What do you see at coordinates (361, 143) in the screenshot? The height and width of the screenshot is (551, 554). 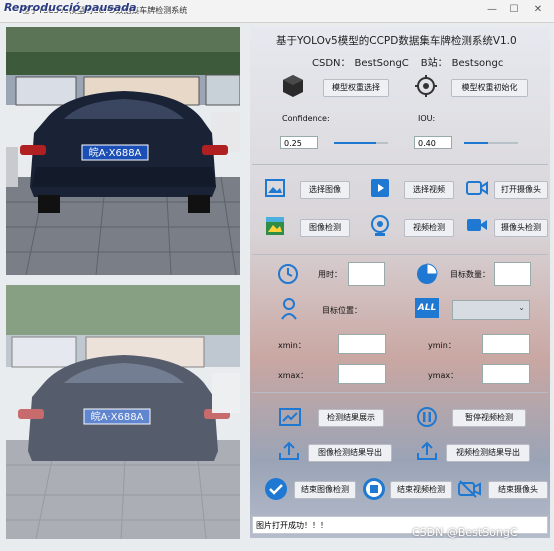 I see `confidence-slider` at bounding box center [361, 143].